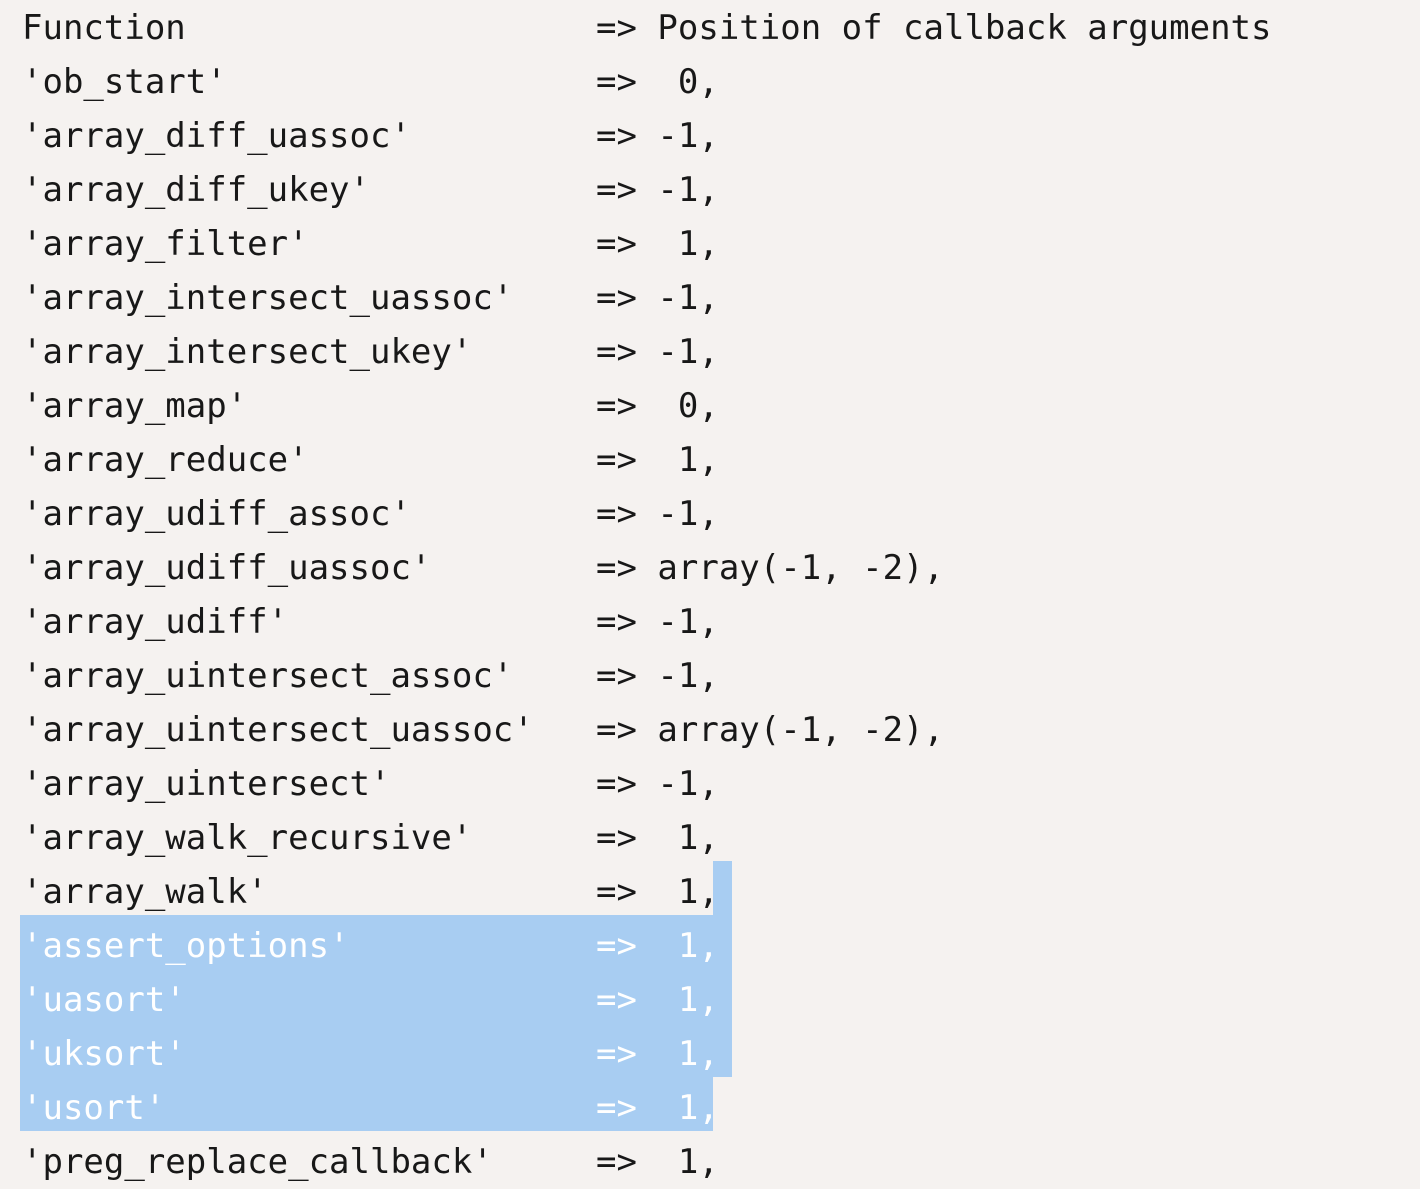  I want to click on function-name-cell: 'array_walk', so click(145, 892).